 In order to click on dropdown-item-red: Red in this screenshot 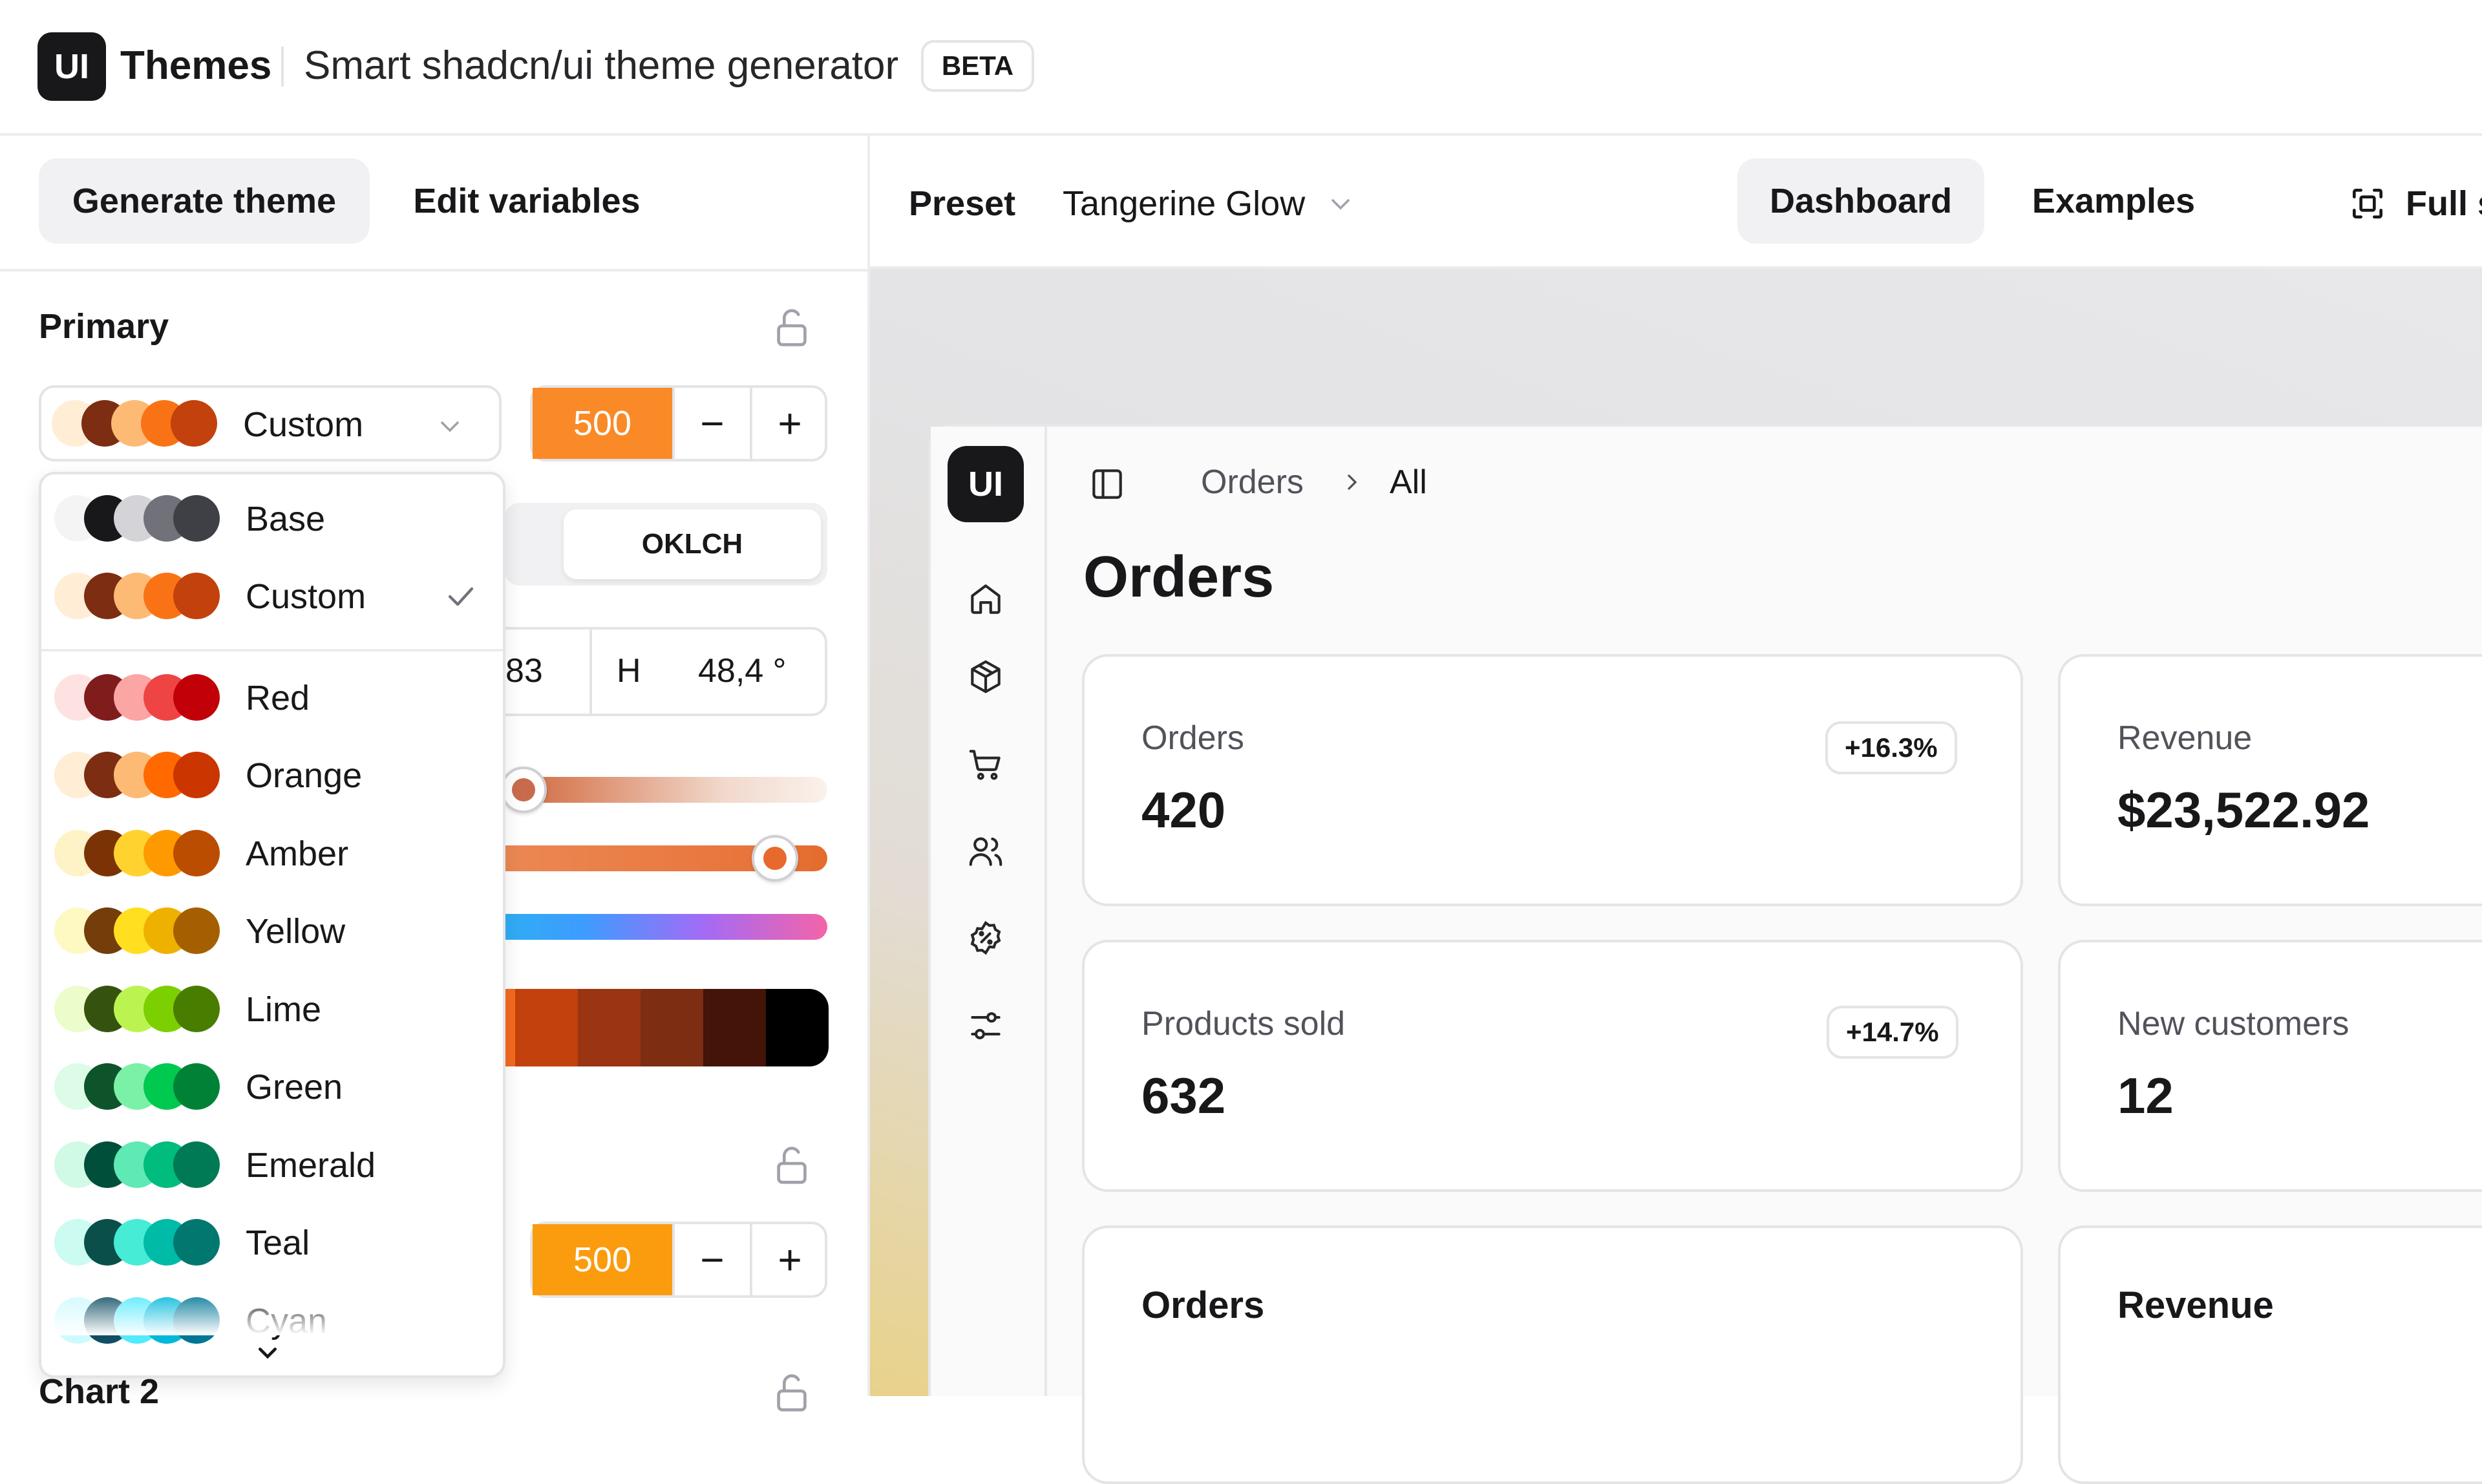, I will do `click(272, 697)`.